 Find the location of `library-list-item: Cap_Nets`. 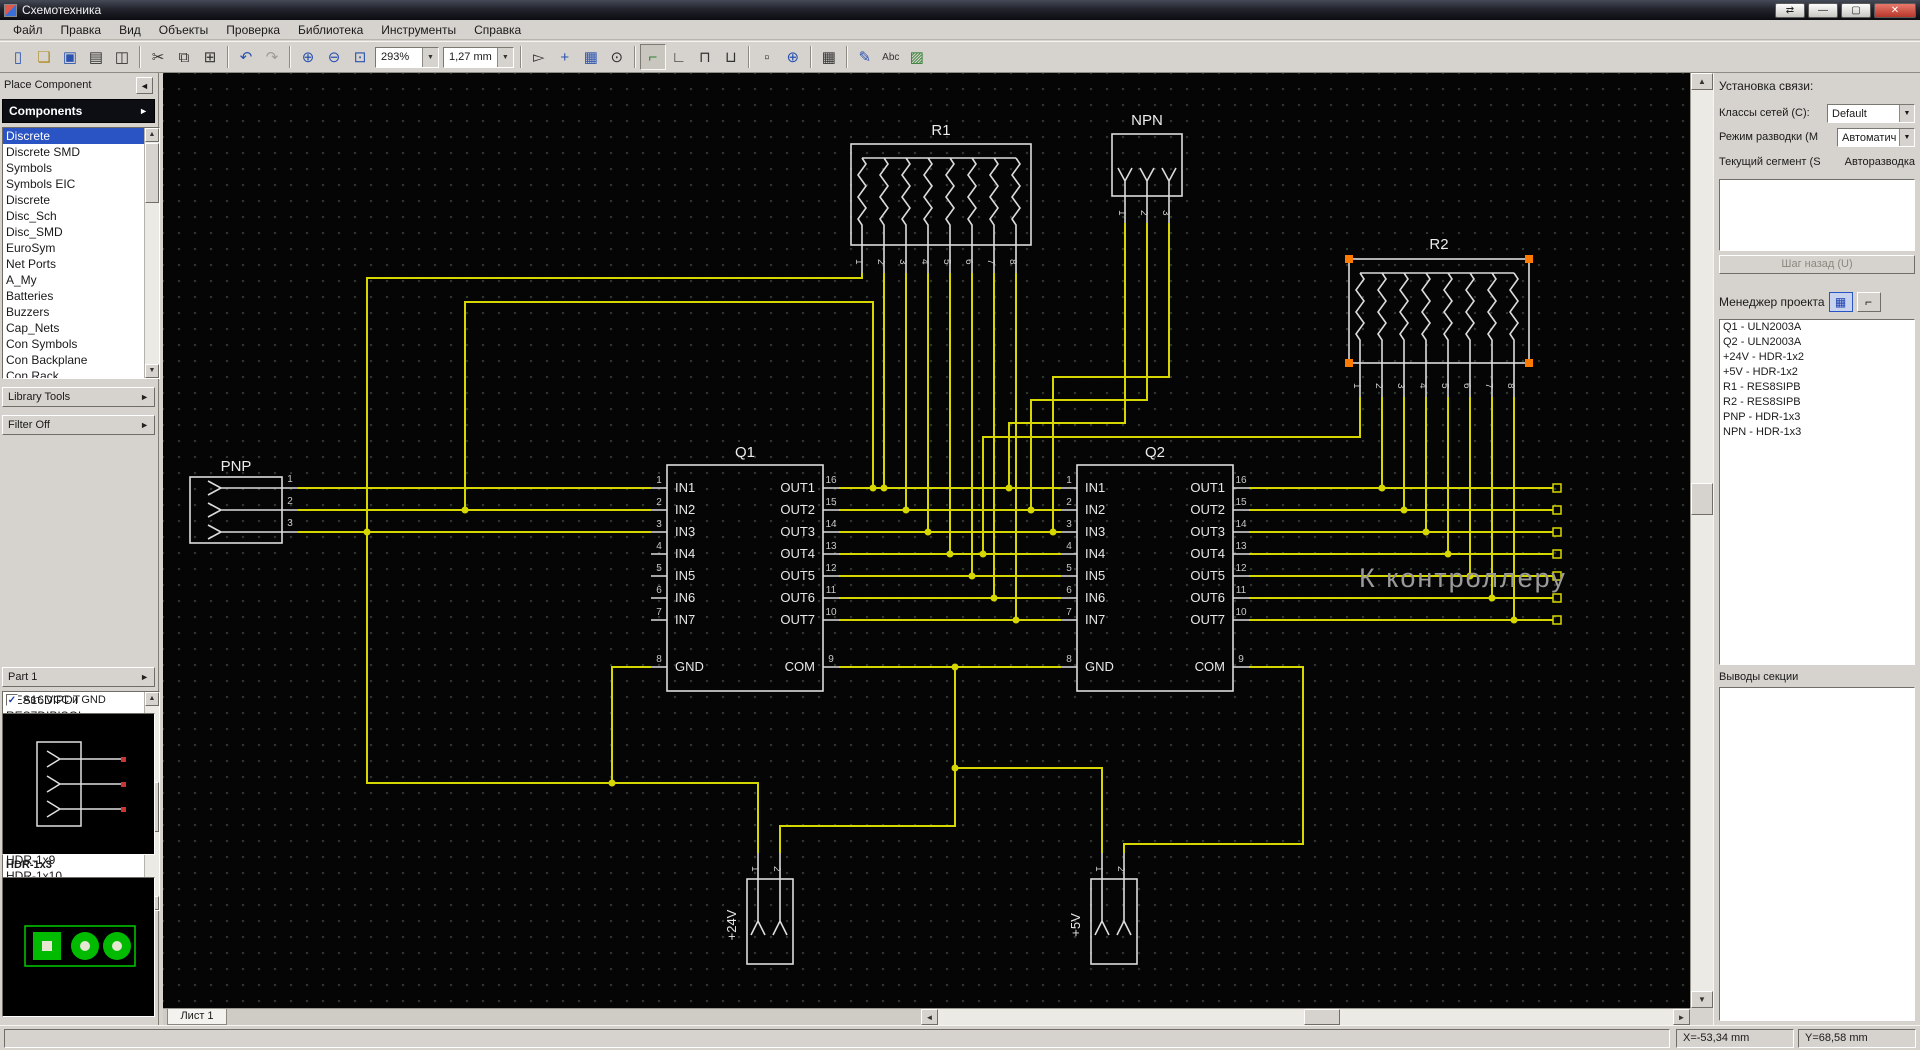

library-list-item: Cap_Nets is located at coordinates (73, 328).